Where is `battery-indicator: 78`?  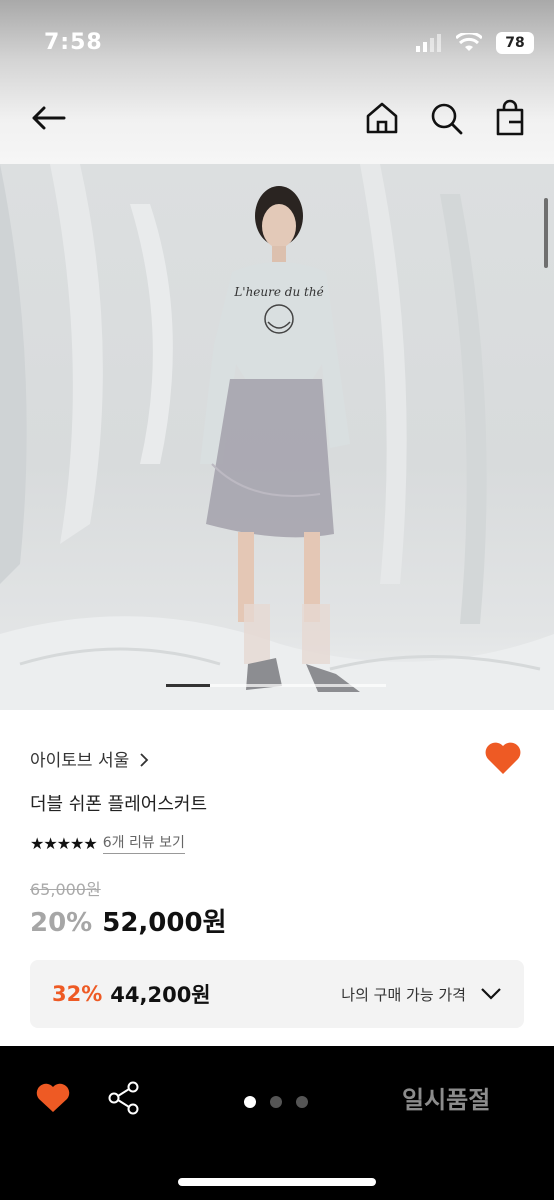
battery-indicator: 78 is located at coordinates (515, 43).